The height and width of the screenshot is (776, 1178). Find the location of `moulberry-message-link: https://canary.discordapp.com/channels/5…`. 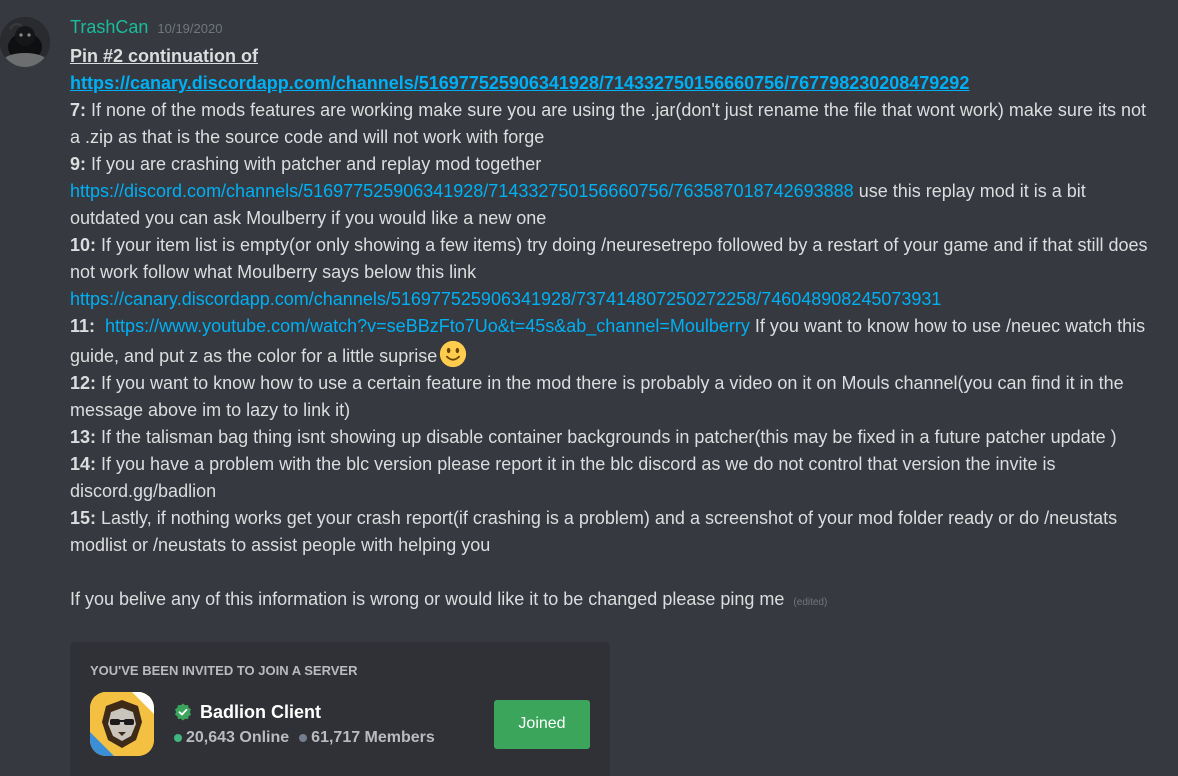

moulberry-message-link: https://canary.discordapp.com/channels/5… is located at coordinates (505, 299).